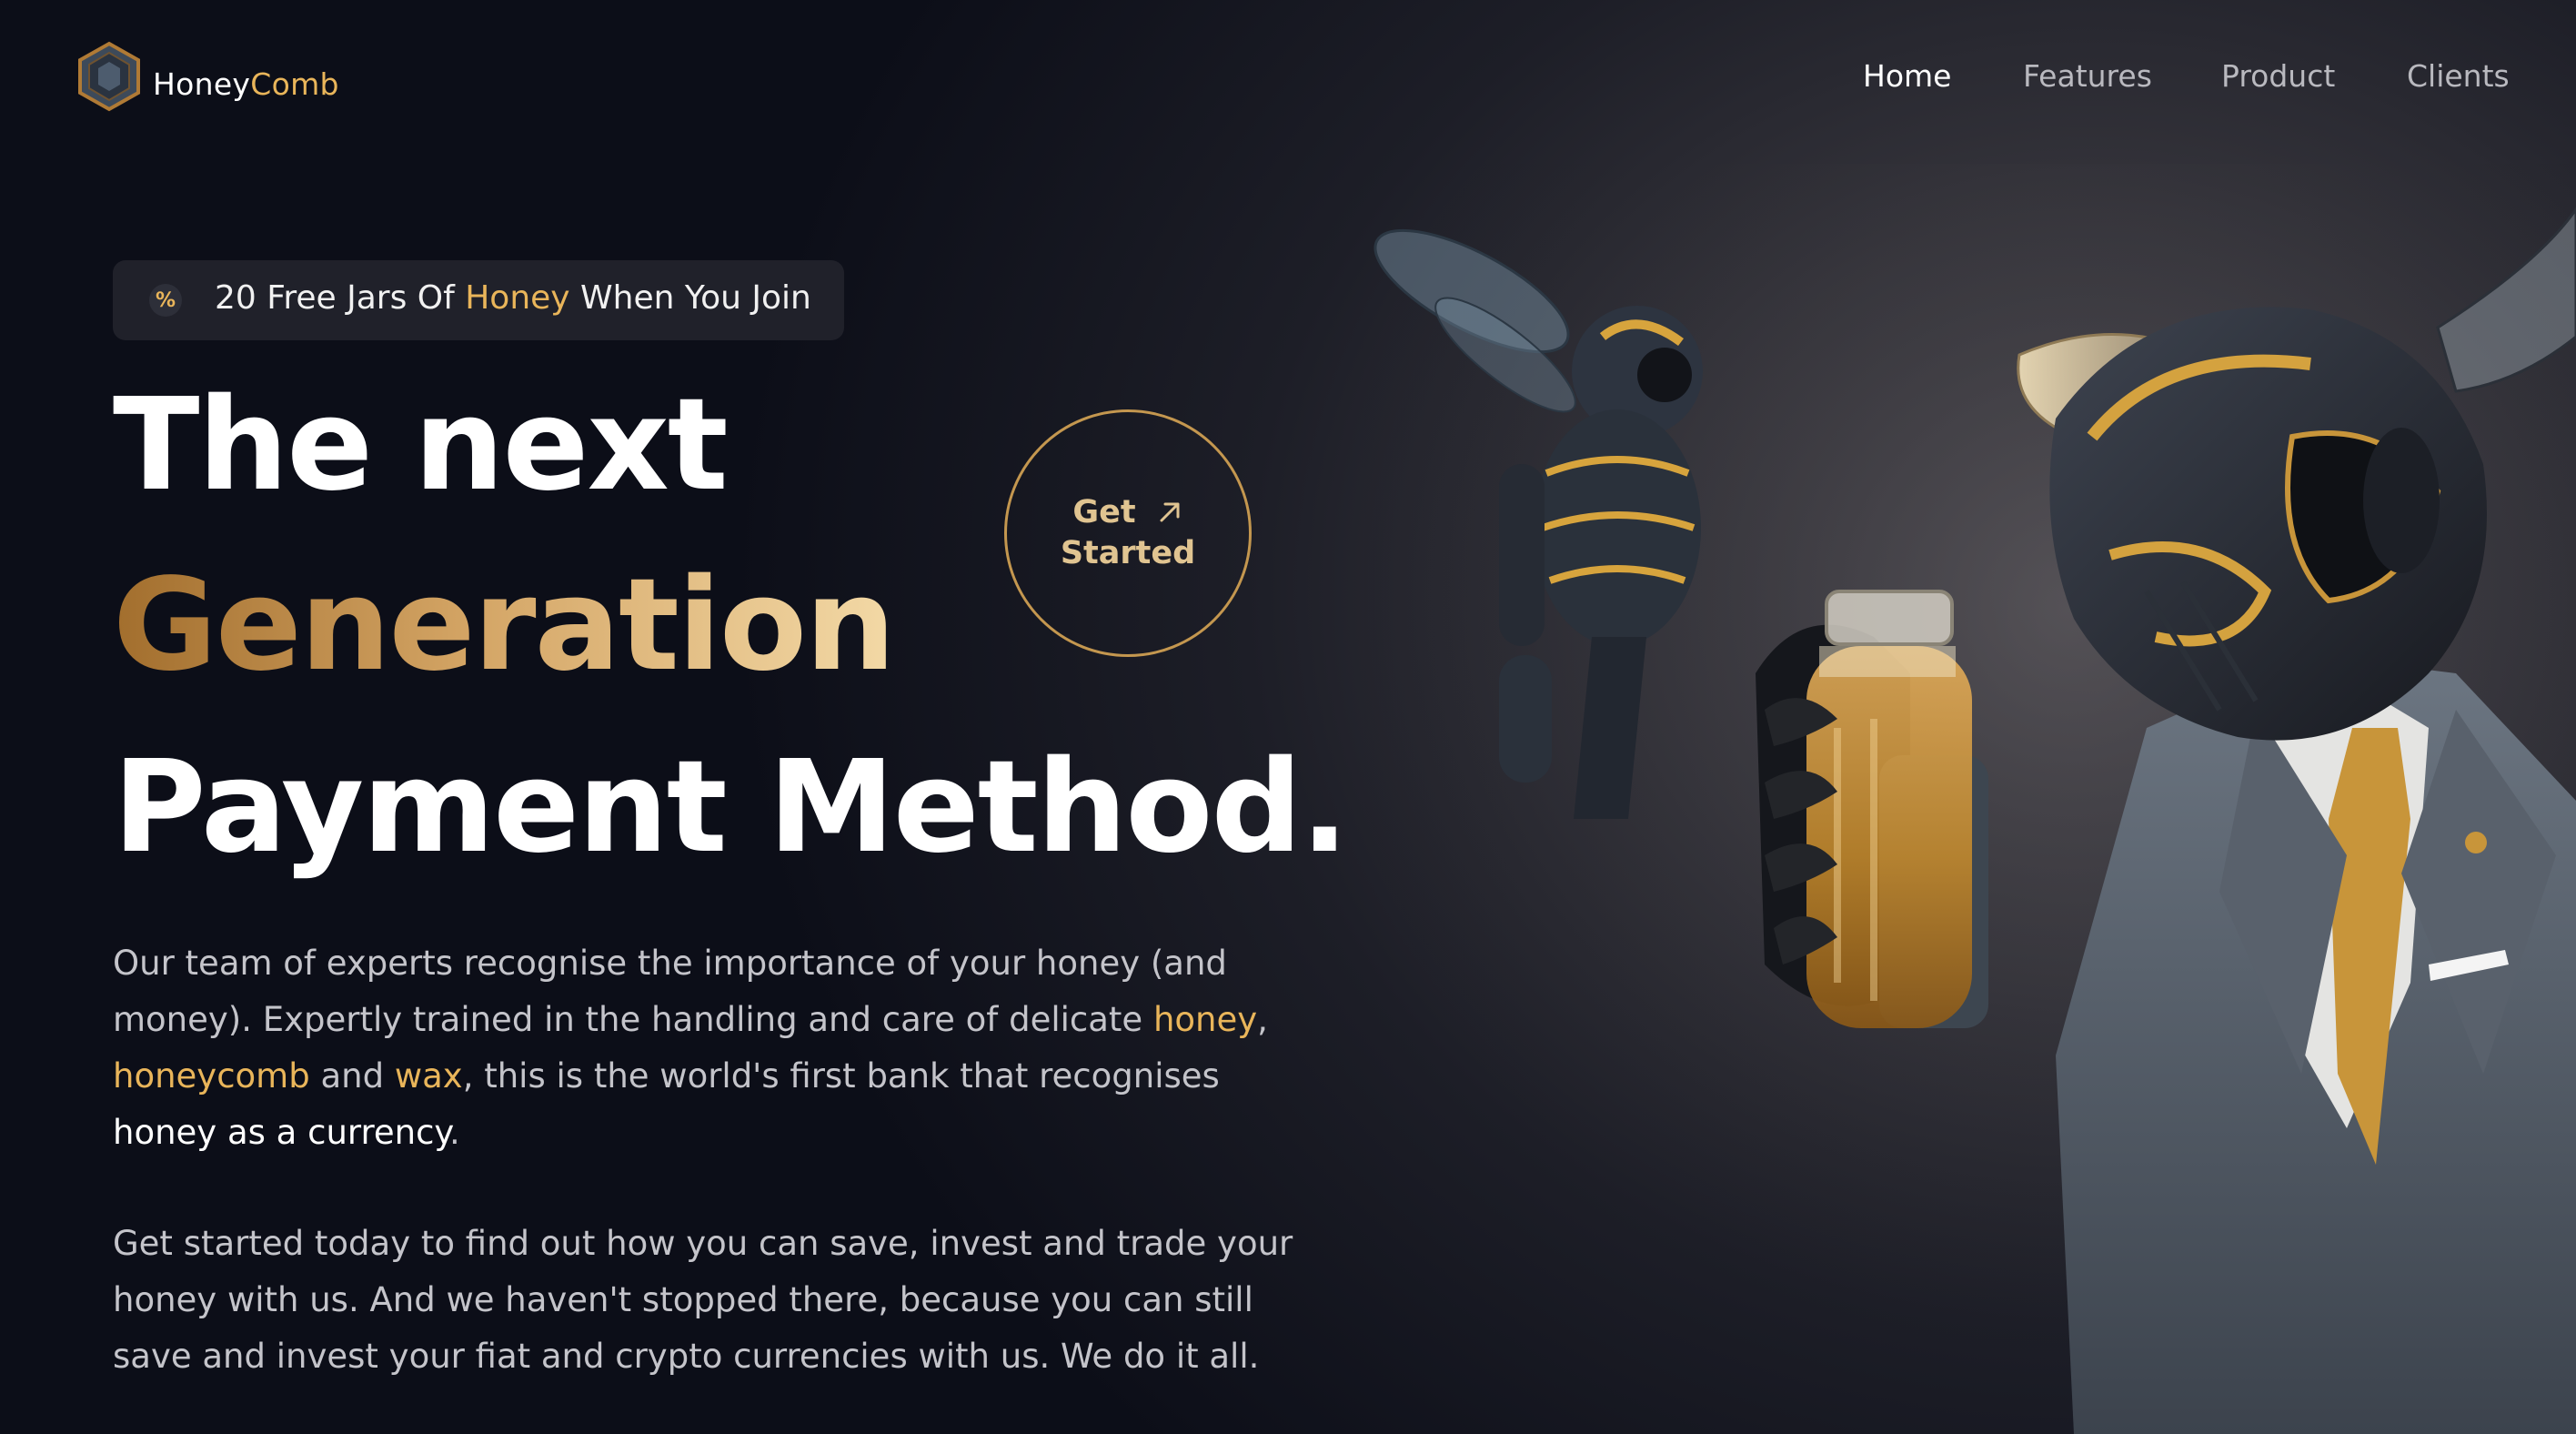  I want to click on main-nav: Home Features Product Clients, so click(1288, 79).